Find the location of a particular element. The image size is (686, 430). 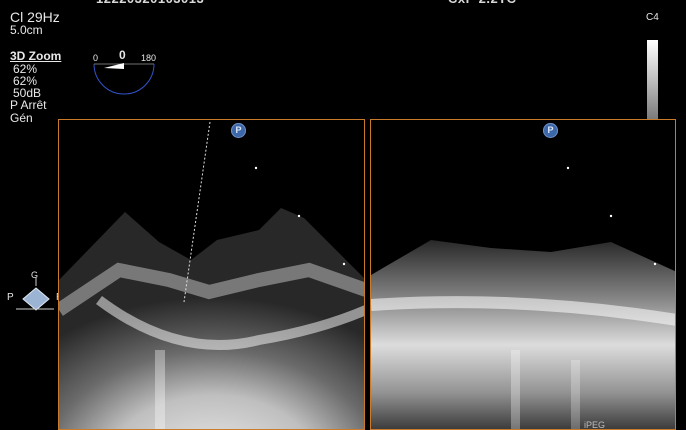

mode-3d-zoom: 3D Zoom is located at coordinates (35, 56).